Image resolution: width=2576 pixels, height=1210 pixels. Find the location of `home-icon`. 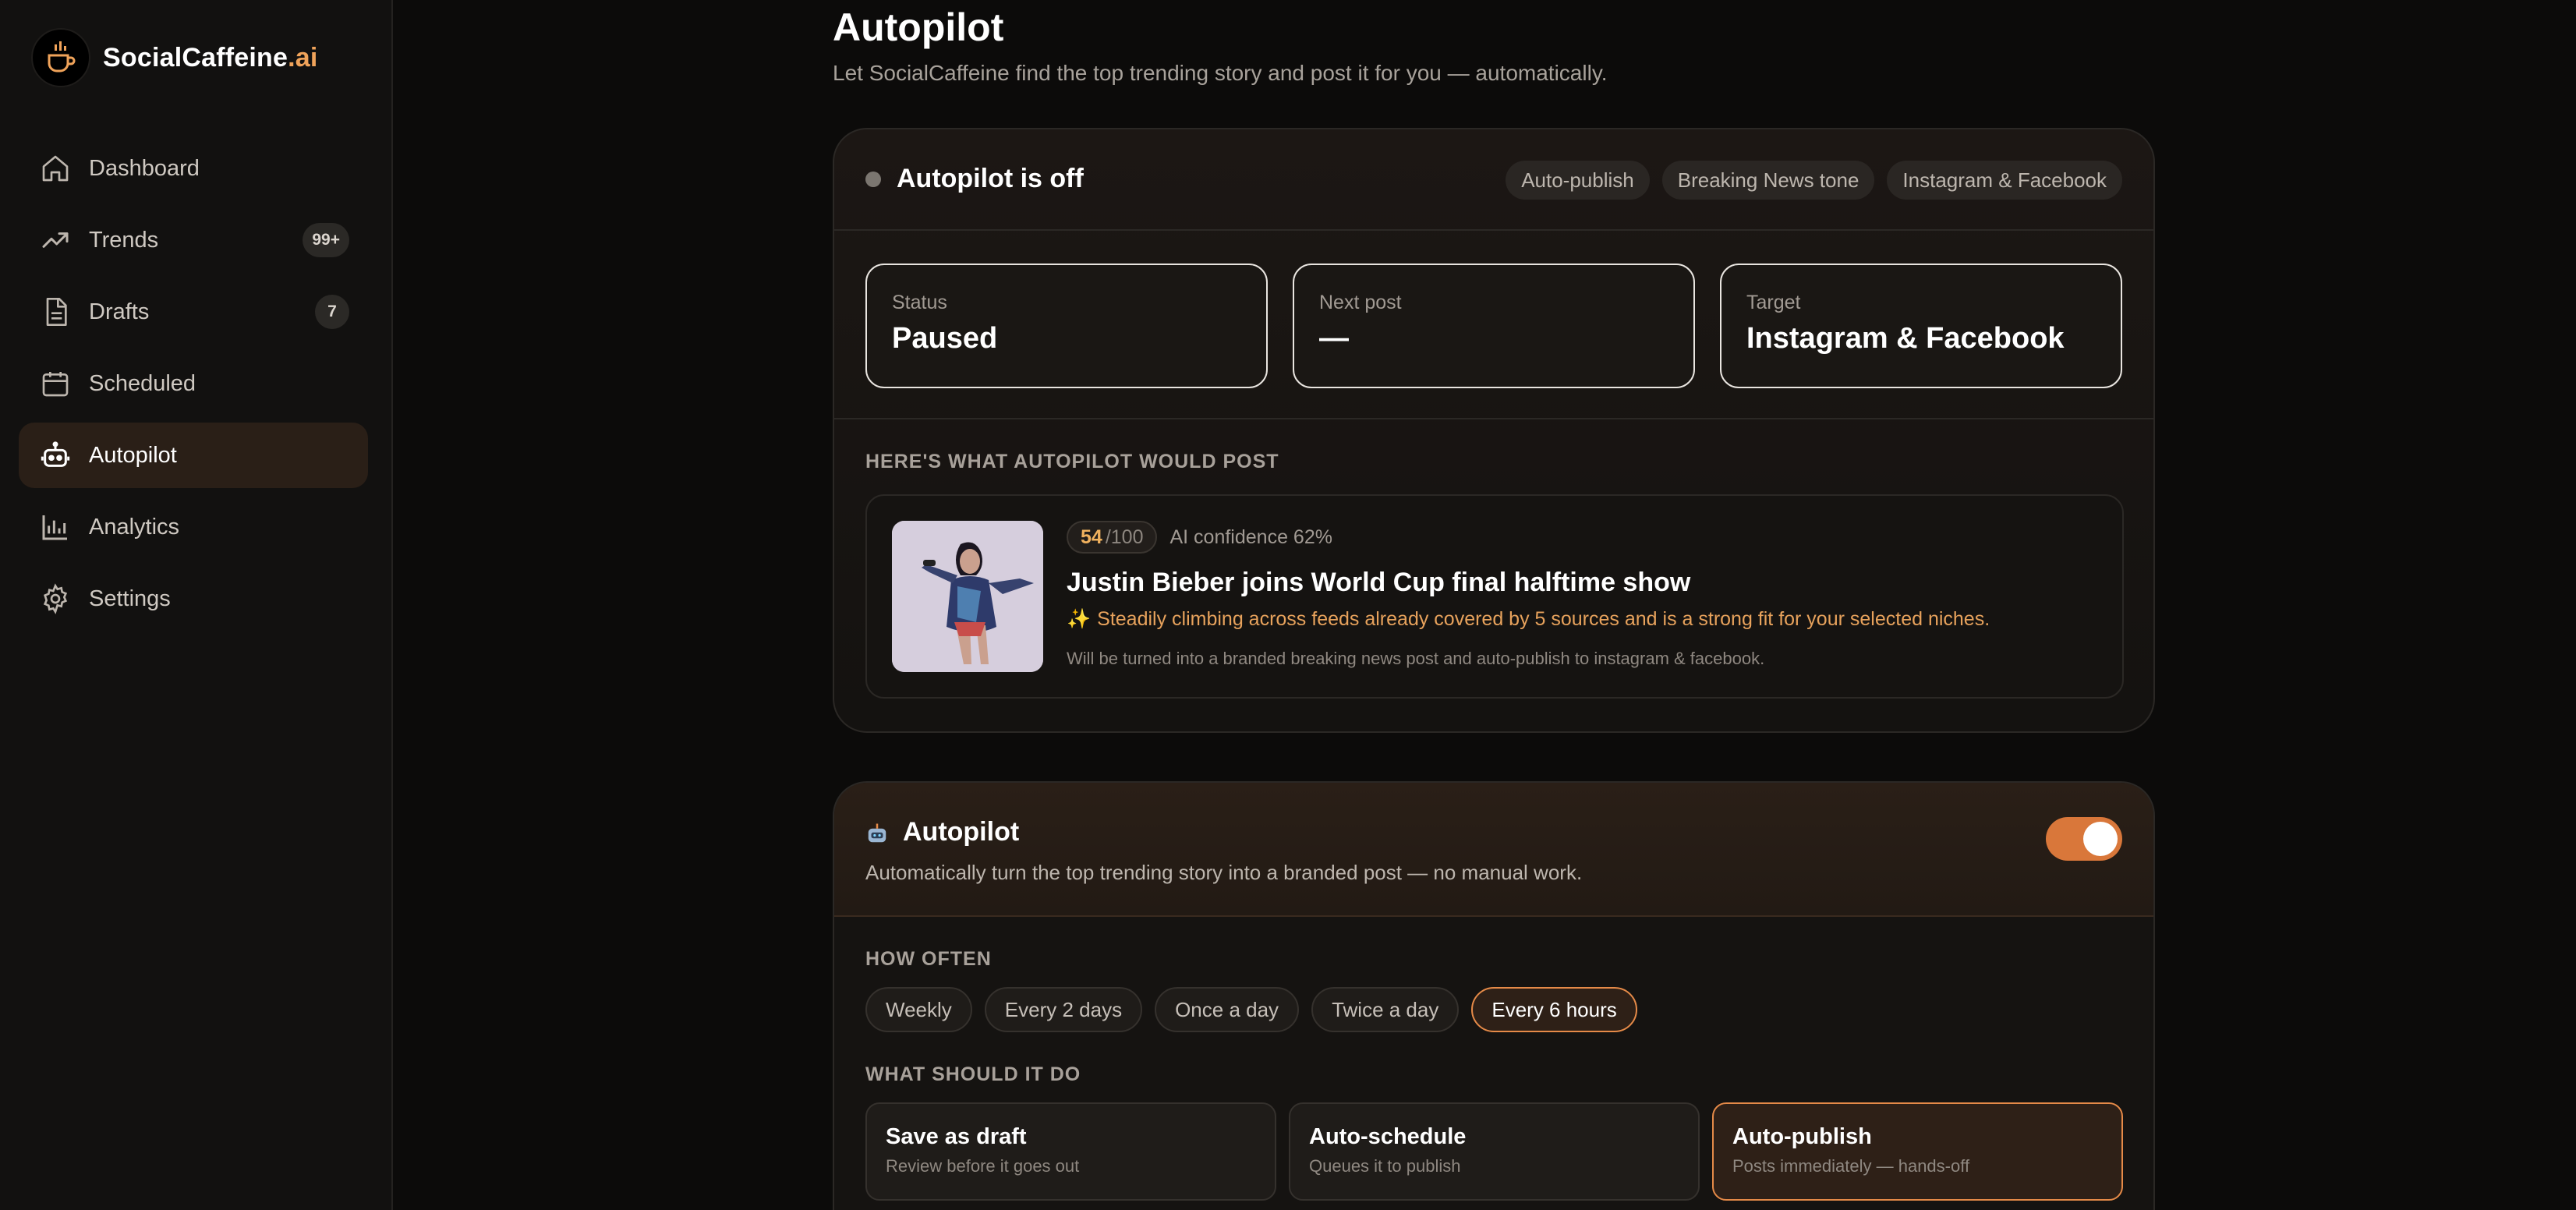

home-icon is located at coordinates (55, 168).